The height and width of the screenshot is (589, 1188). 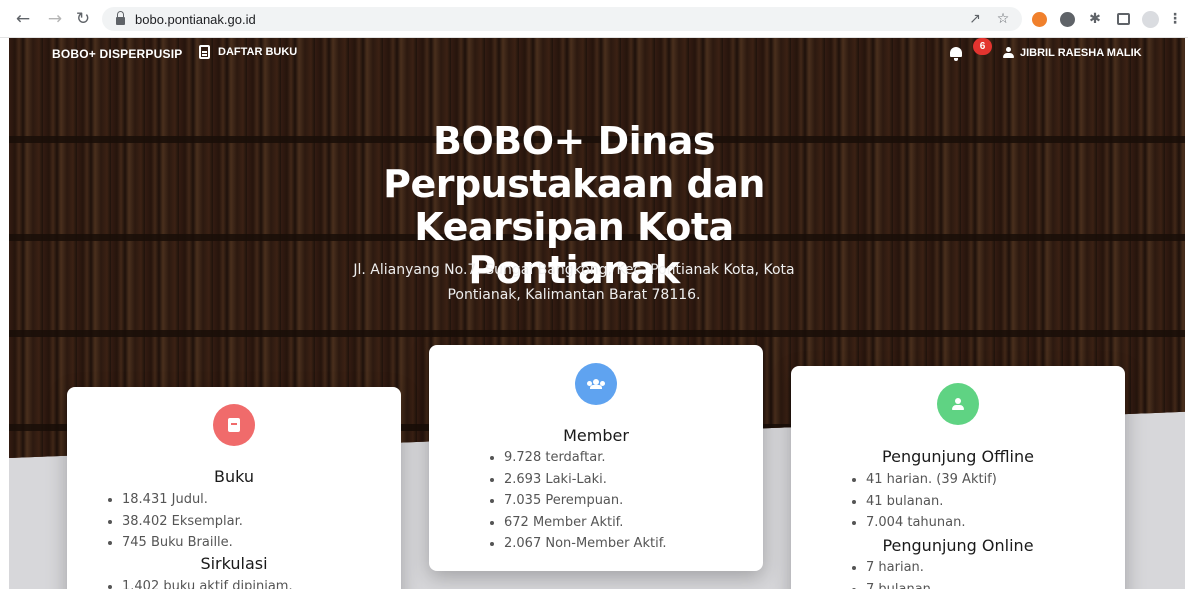 What do you see at coordinates (562, 19) in the screenshot?
I see `address-bar: bobo.pontianak.go.id` at bounding box center [562, 19].